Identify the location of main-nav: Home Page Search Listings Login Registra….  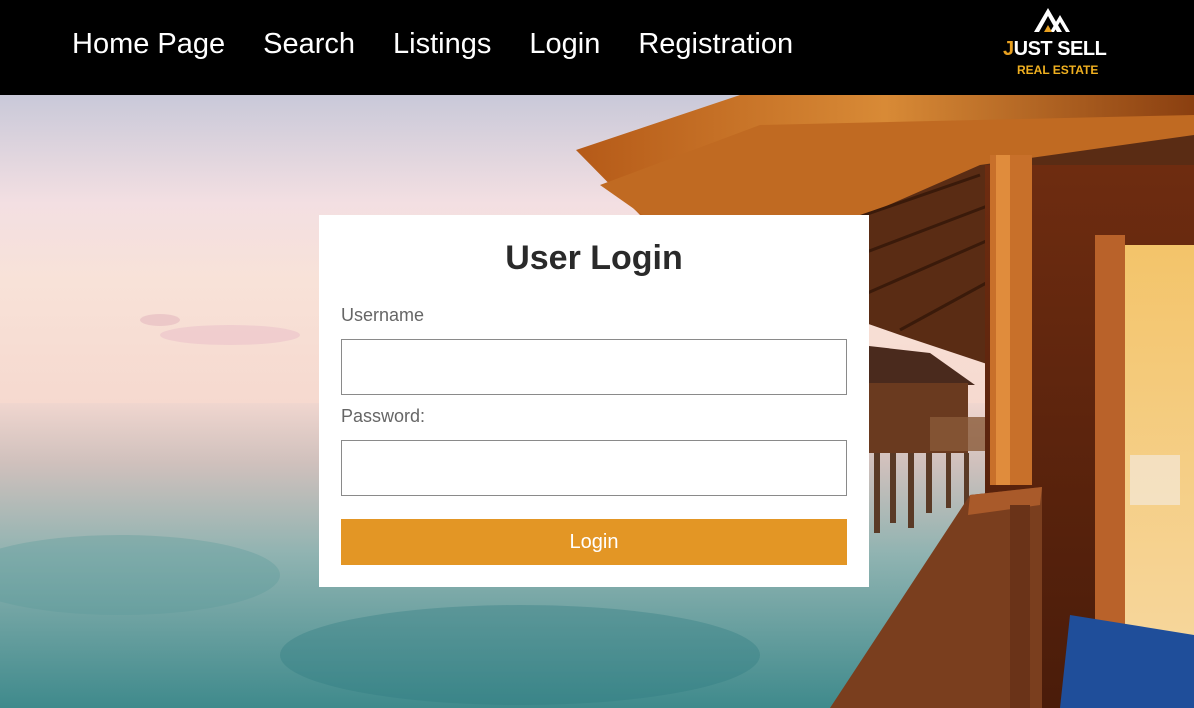
(451, 44).